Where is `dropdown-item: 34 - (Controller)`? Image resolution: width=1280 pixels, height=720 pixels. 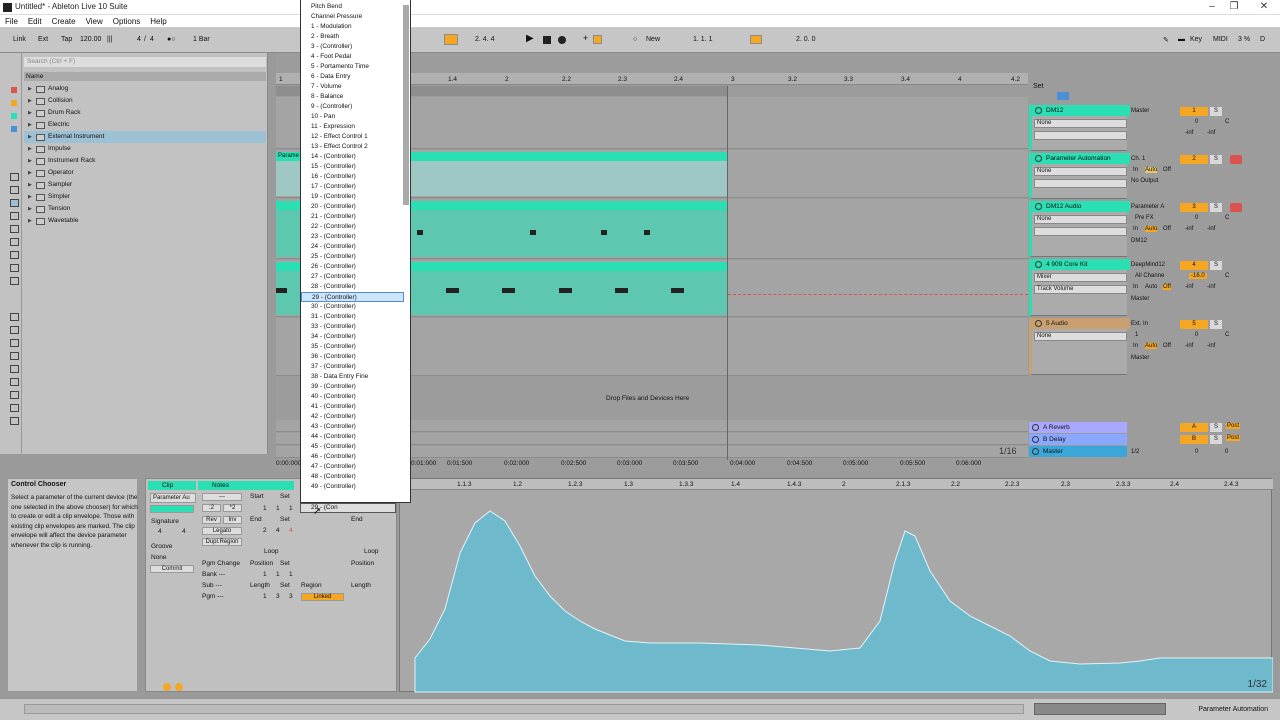 dropdown-item: 34 - (Controller) is located at coordinates (352, 337).